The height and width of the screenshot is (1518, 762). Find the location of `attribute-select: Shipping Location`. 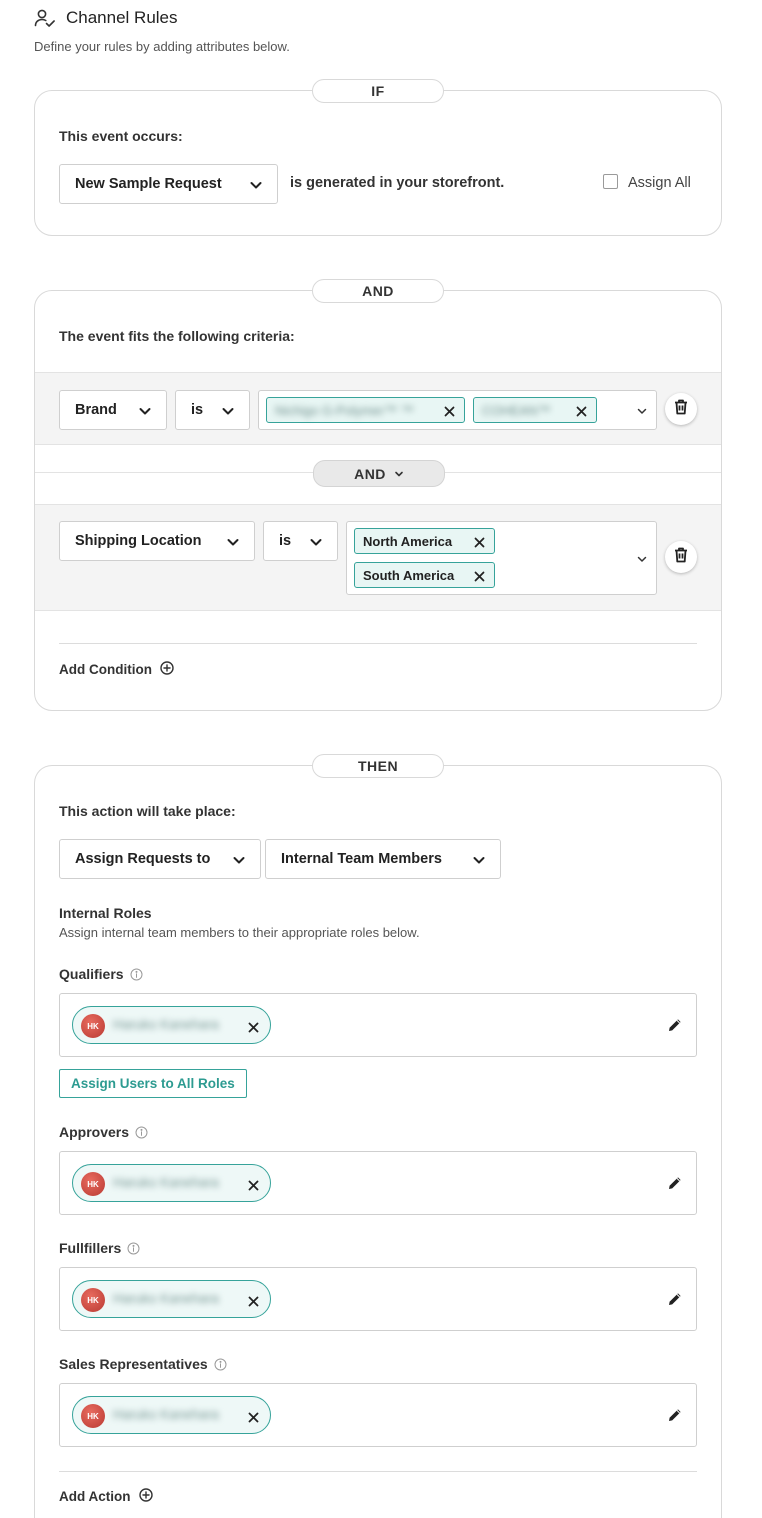

attribute-select: Shipping Location is located at coordinates (157, 541).